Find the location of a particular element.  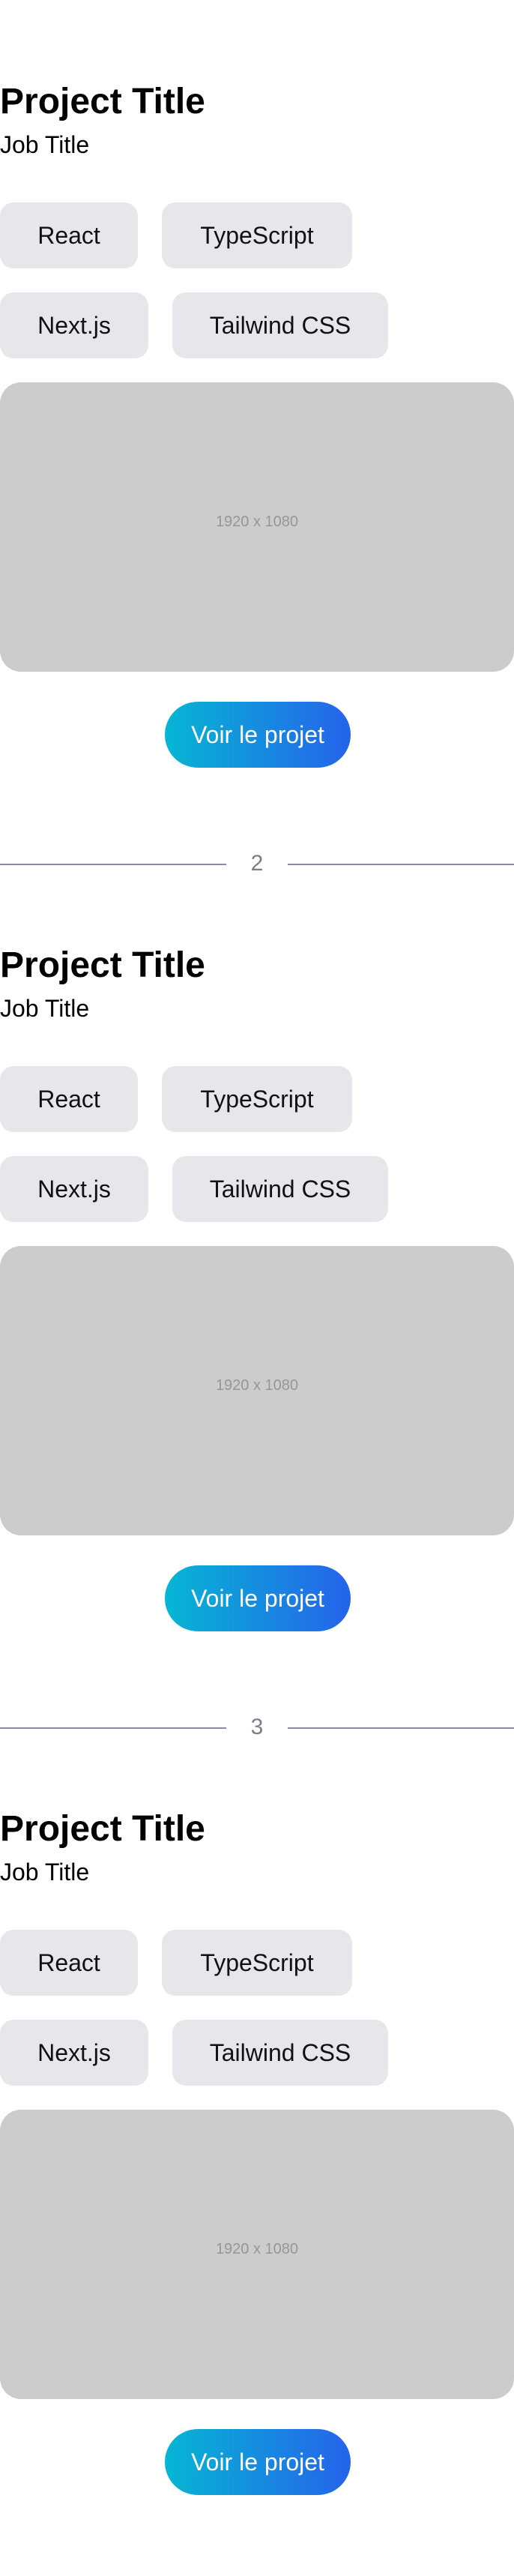

section-number: 3 is located at coordinates (257, 1727).